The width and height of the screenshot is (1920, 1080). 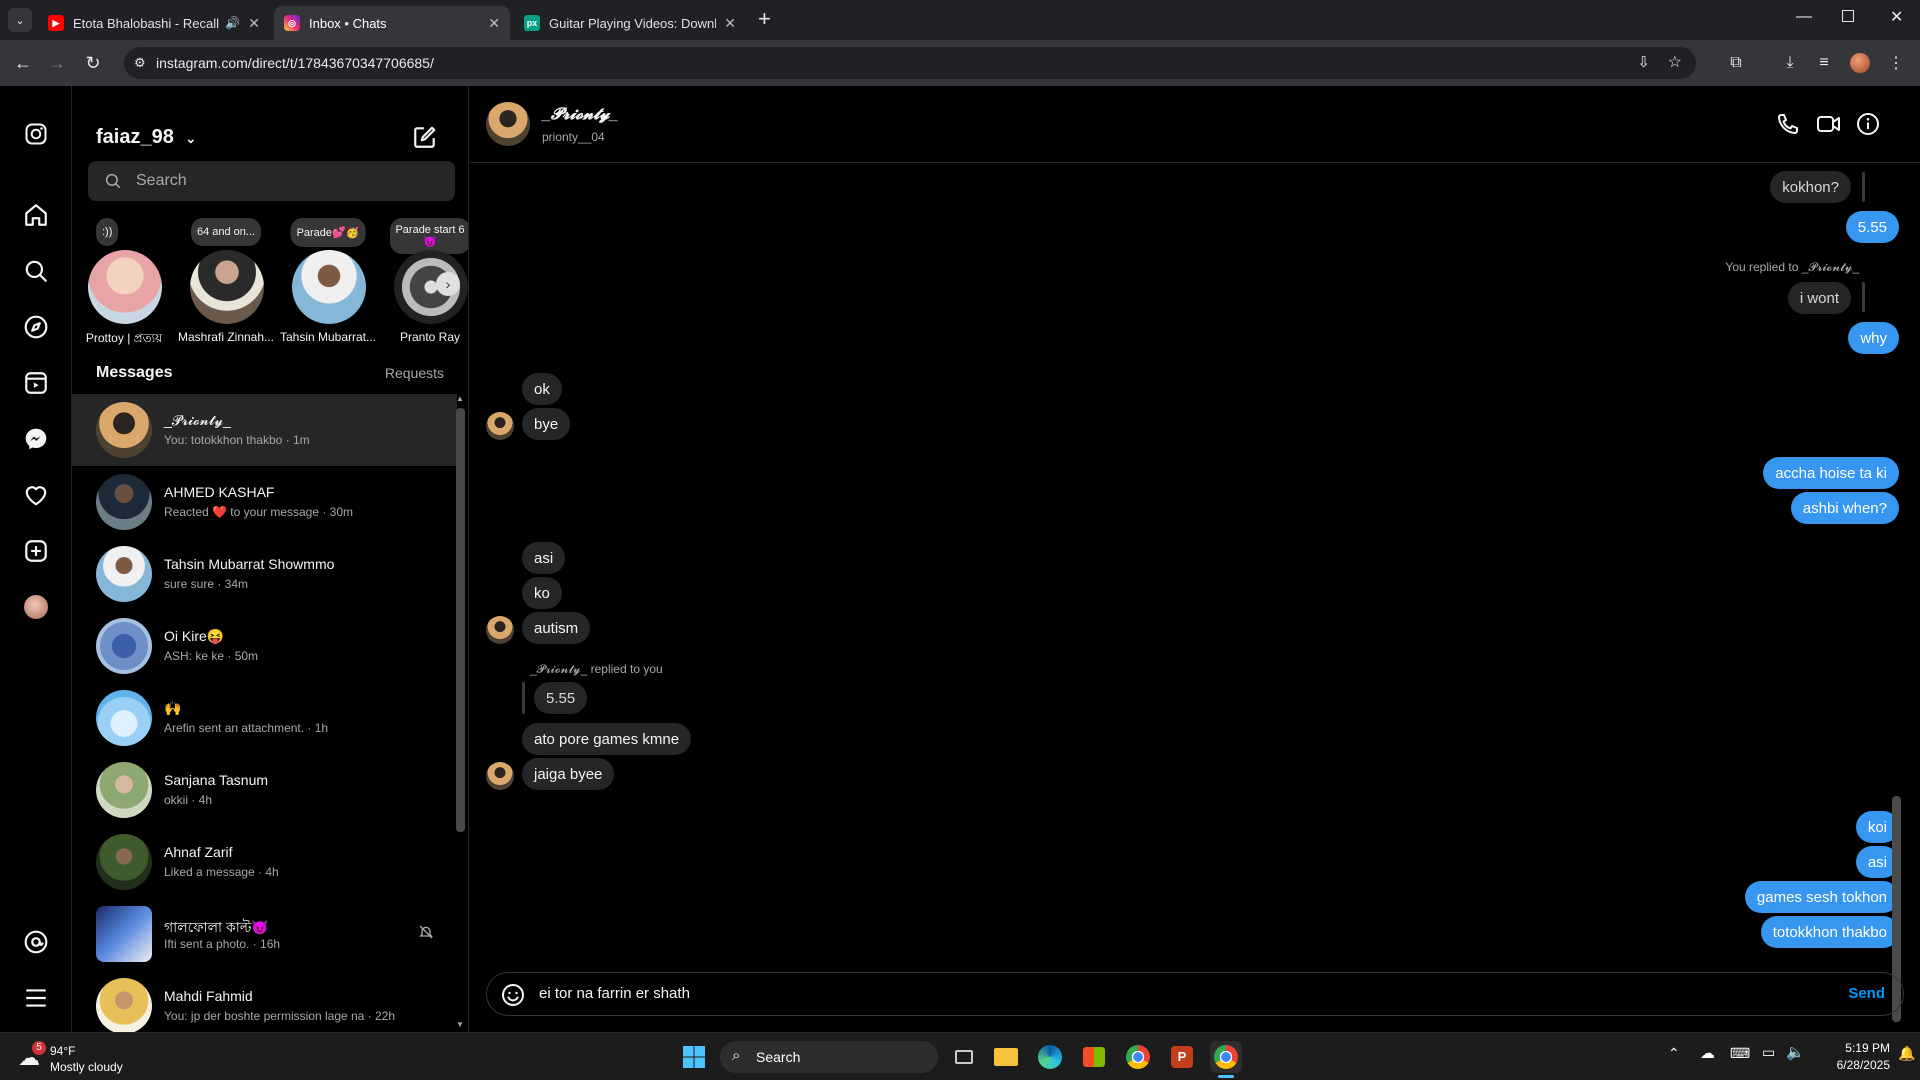 I want to click on message-incoming: ko, so click(x=542, y=593).